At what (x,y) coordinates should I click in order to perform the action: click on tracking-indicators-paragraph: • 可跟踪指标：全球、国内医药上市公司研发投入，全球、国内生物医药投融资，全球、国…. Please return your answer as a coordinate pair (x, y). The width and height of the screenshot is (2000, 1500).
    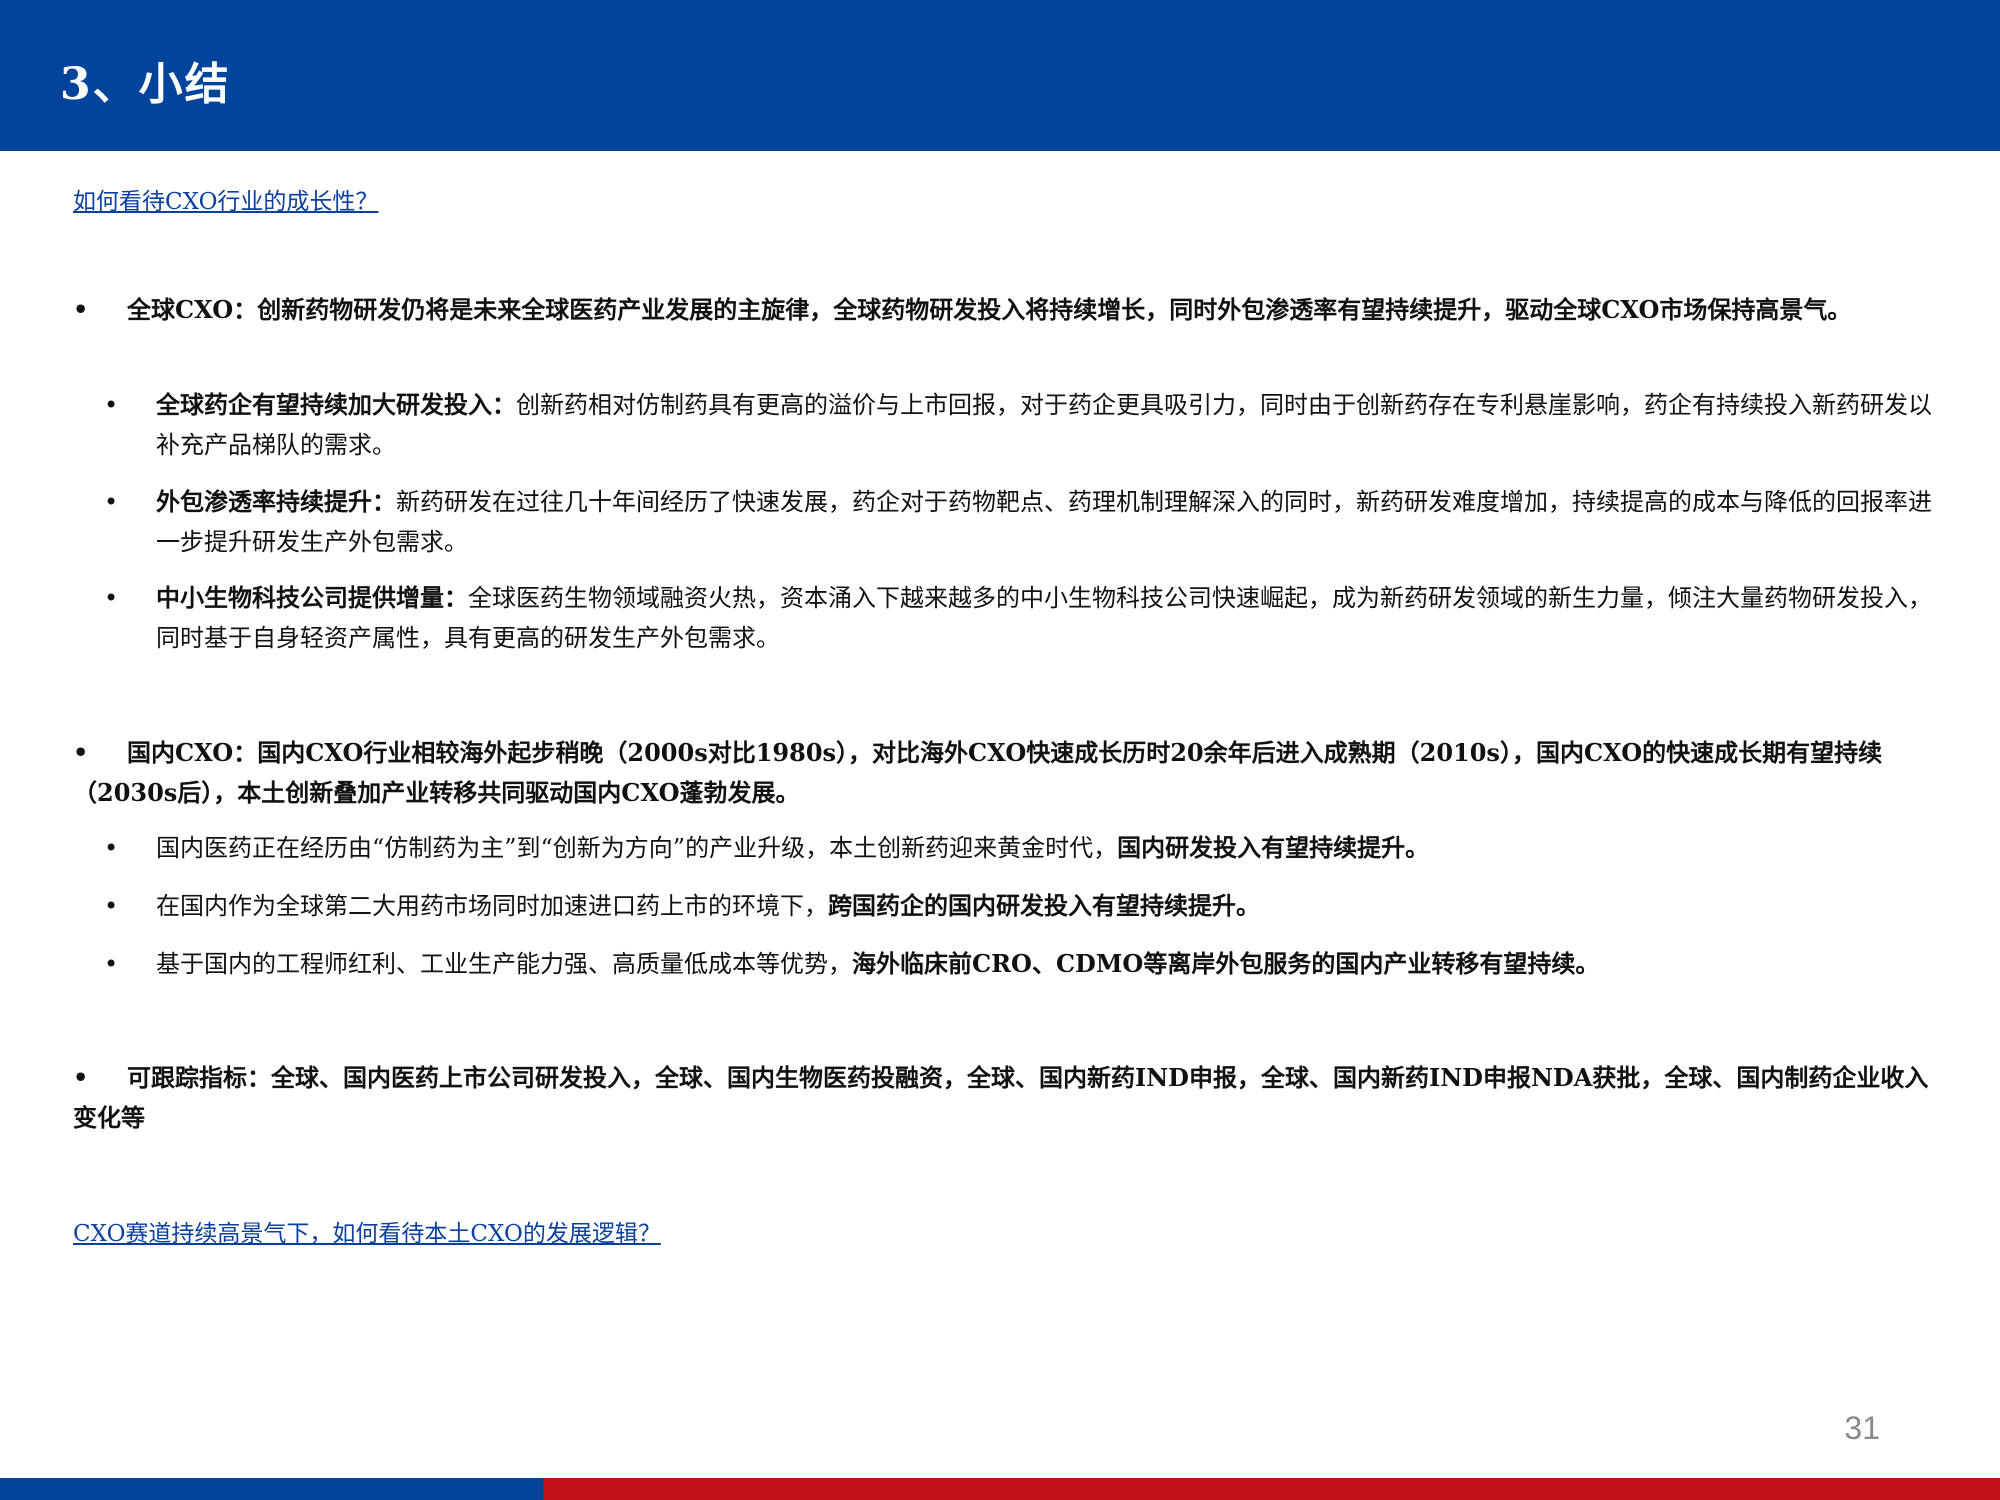
    Looking at the image, I should click on (1003, 1098).